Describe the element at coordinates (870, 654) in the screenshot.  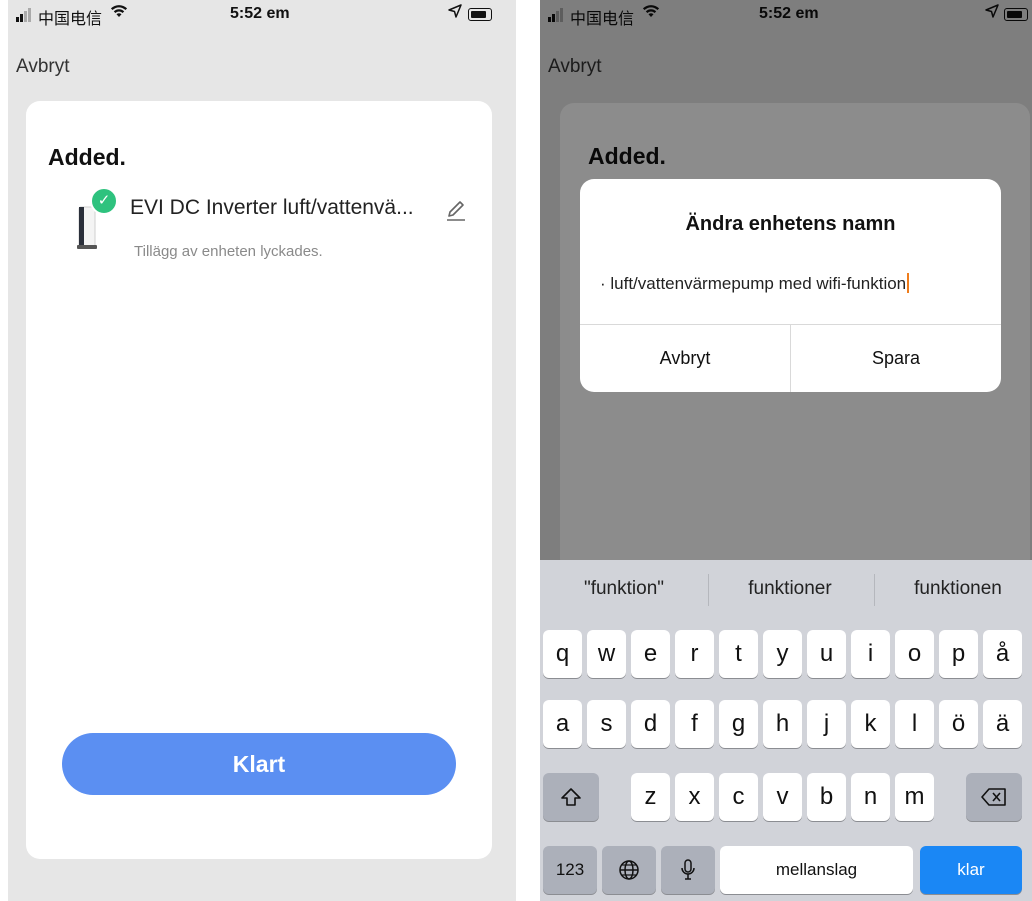
I see `key-i: i` at that location.